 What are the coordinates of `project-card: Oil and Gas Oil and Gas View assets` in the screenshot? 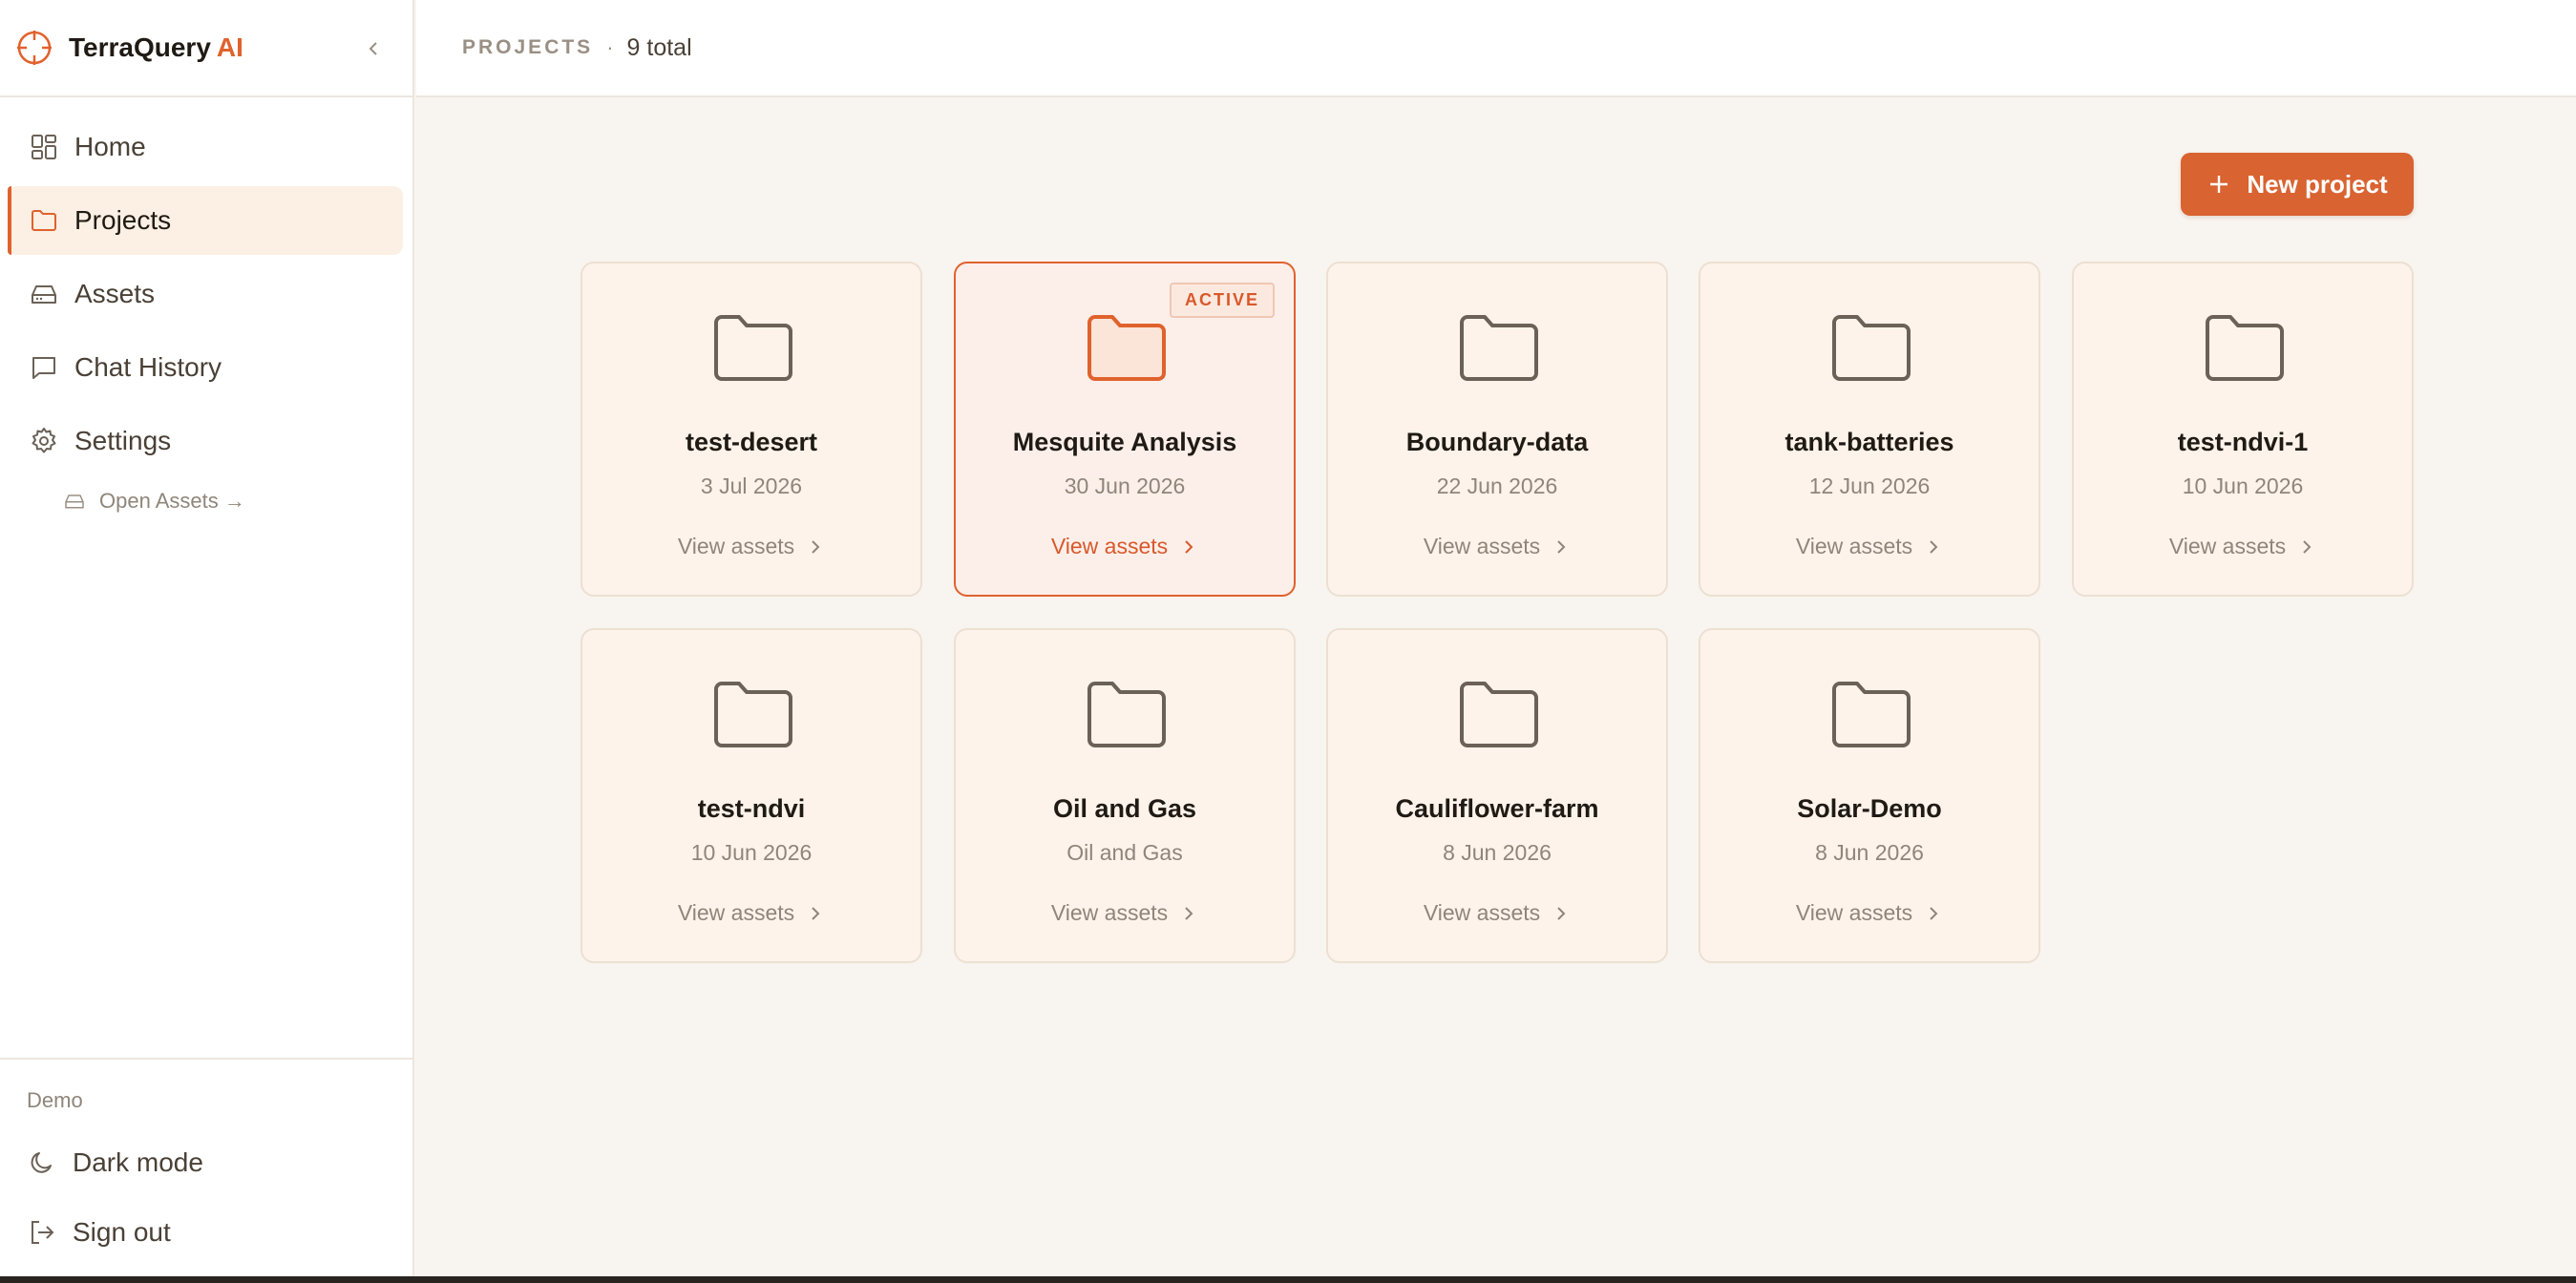 It's located at (1125, 795).